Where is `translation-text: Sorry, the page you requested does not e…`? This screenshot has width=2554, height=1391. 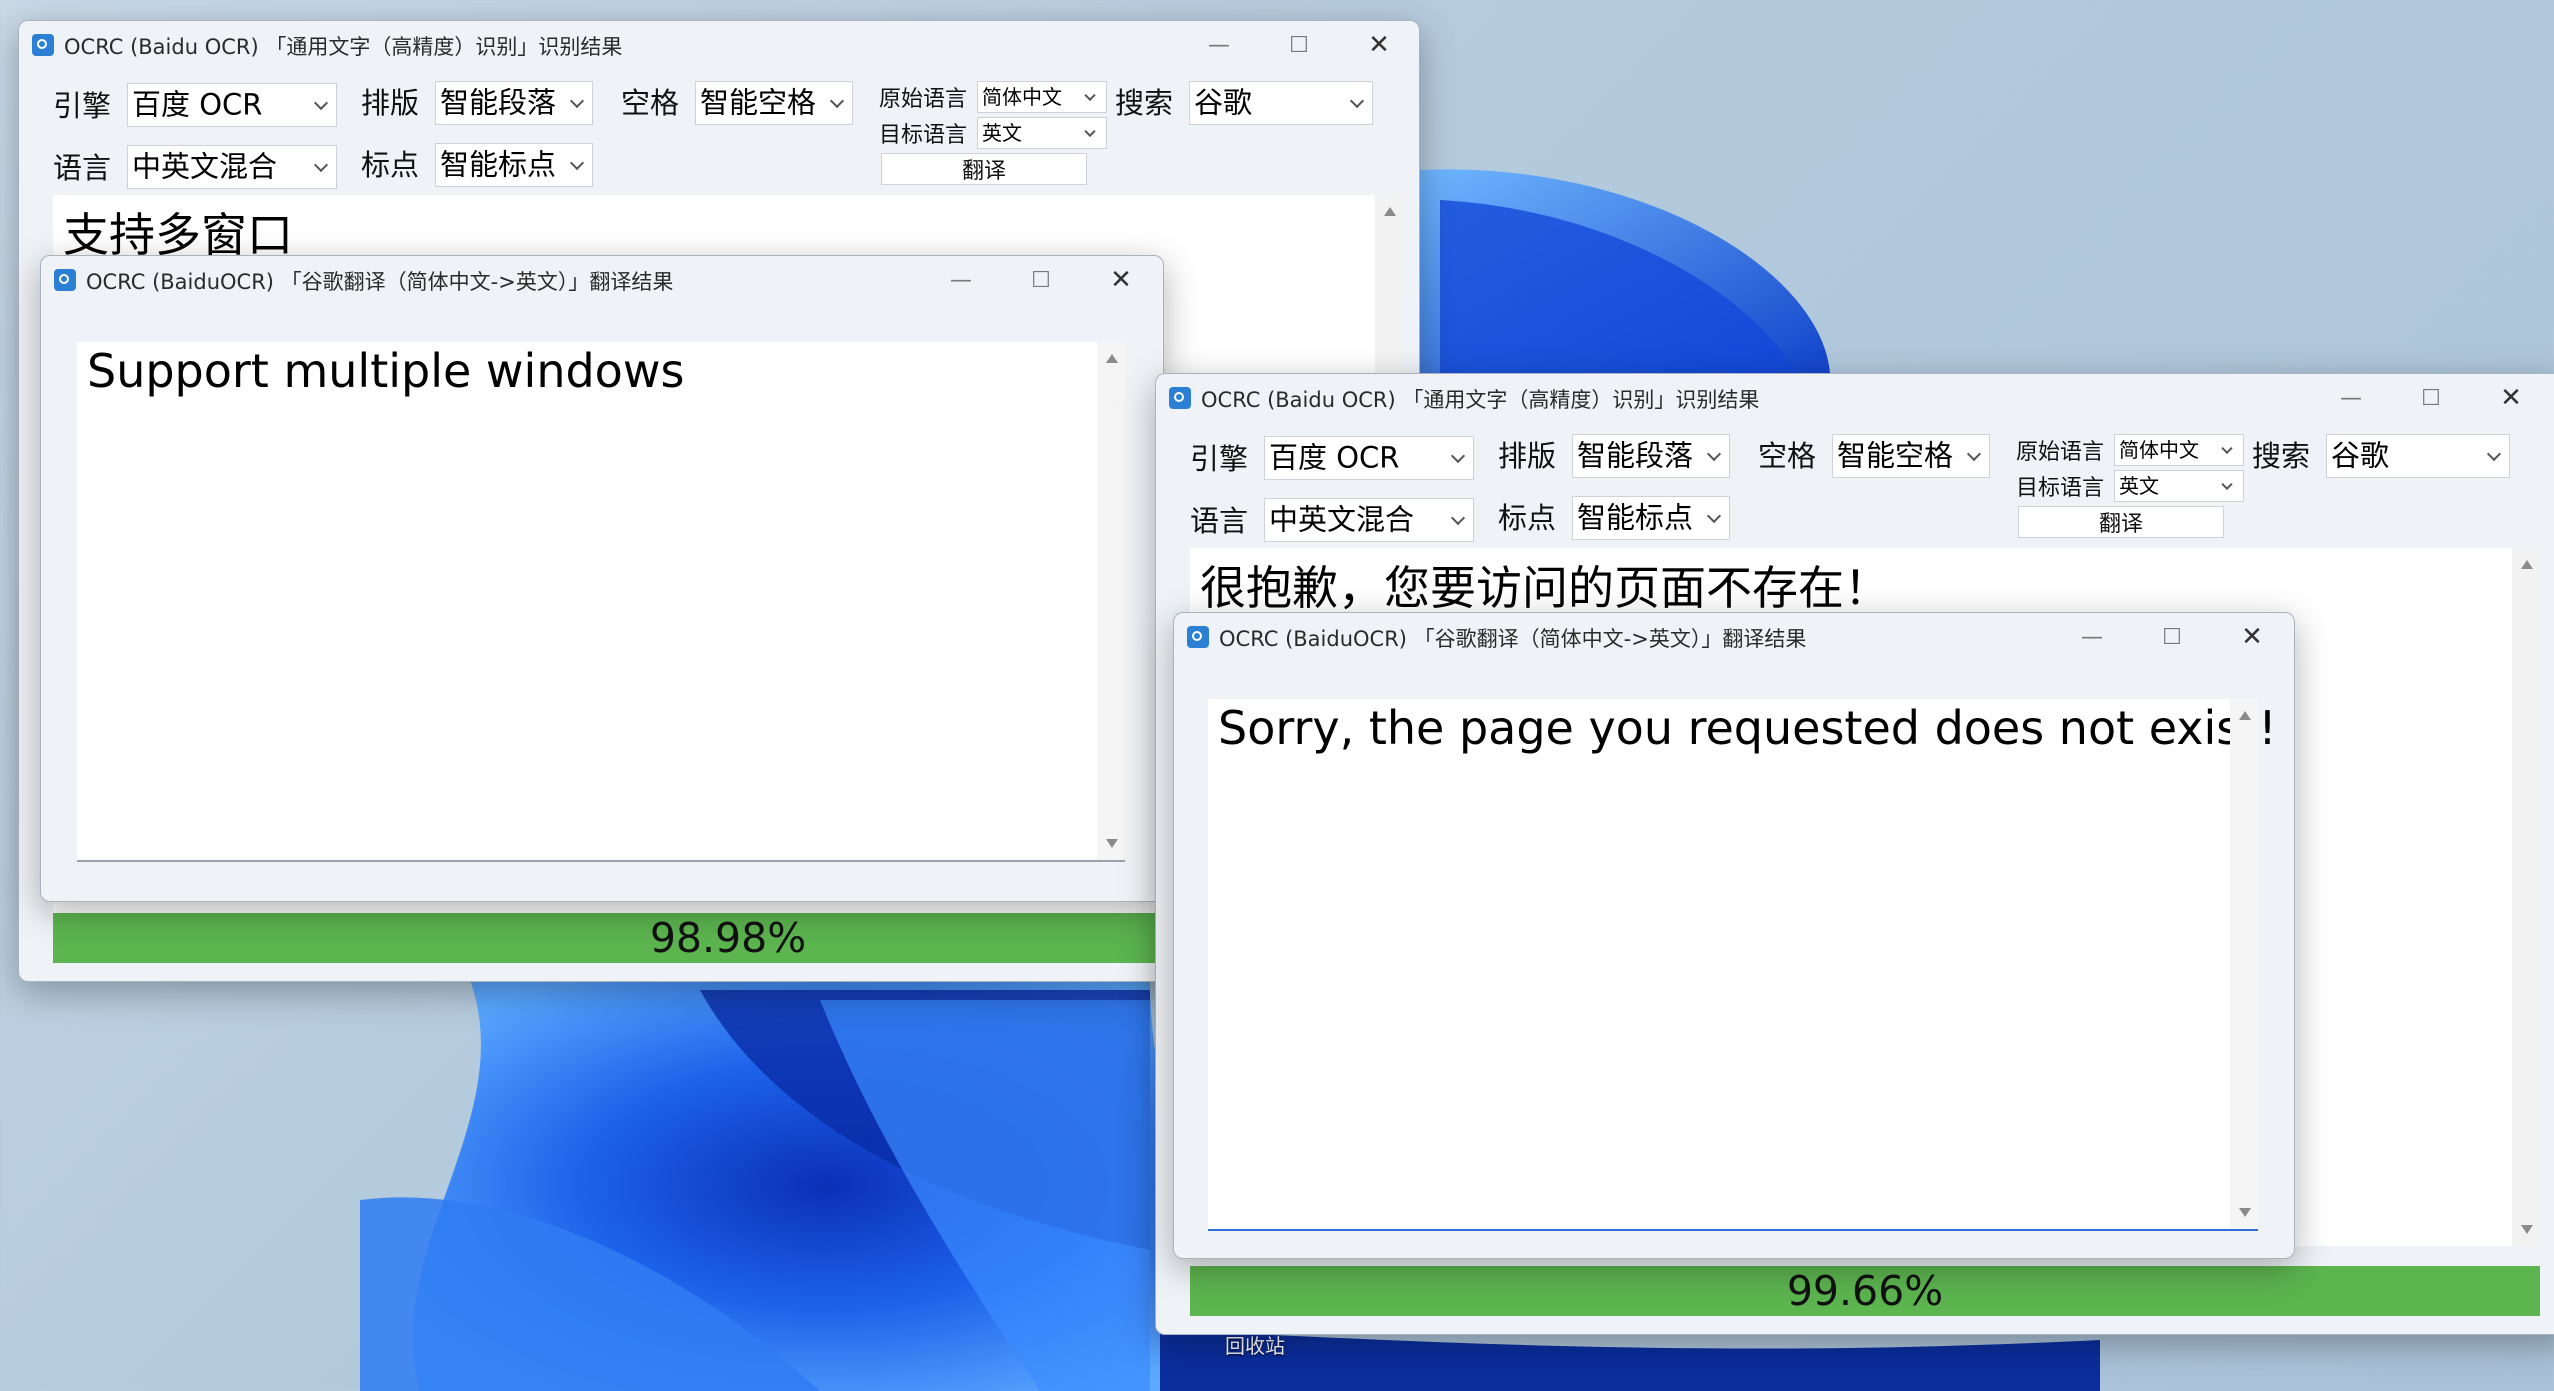 translation-text: Sorry, the page you requested does not e… is located at coordinates (1747, 728).